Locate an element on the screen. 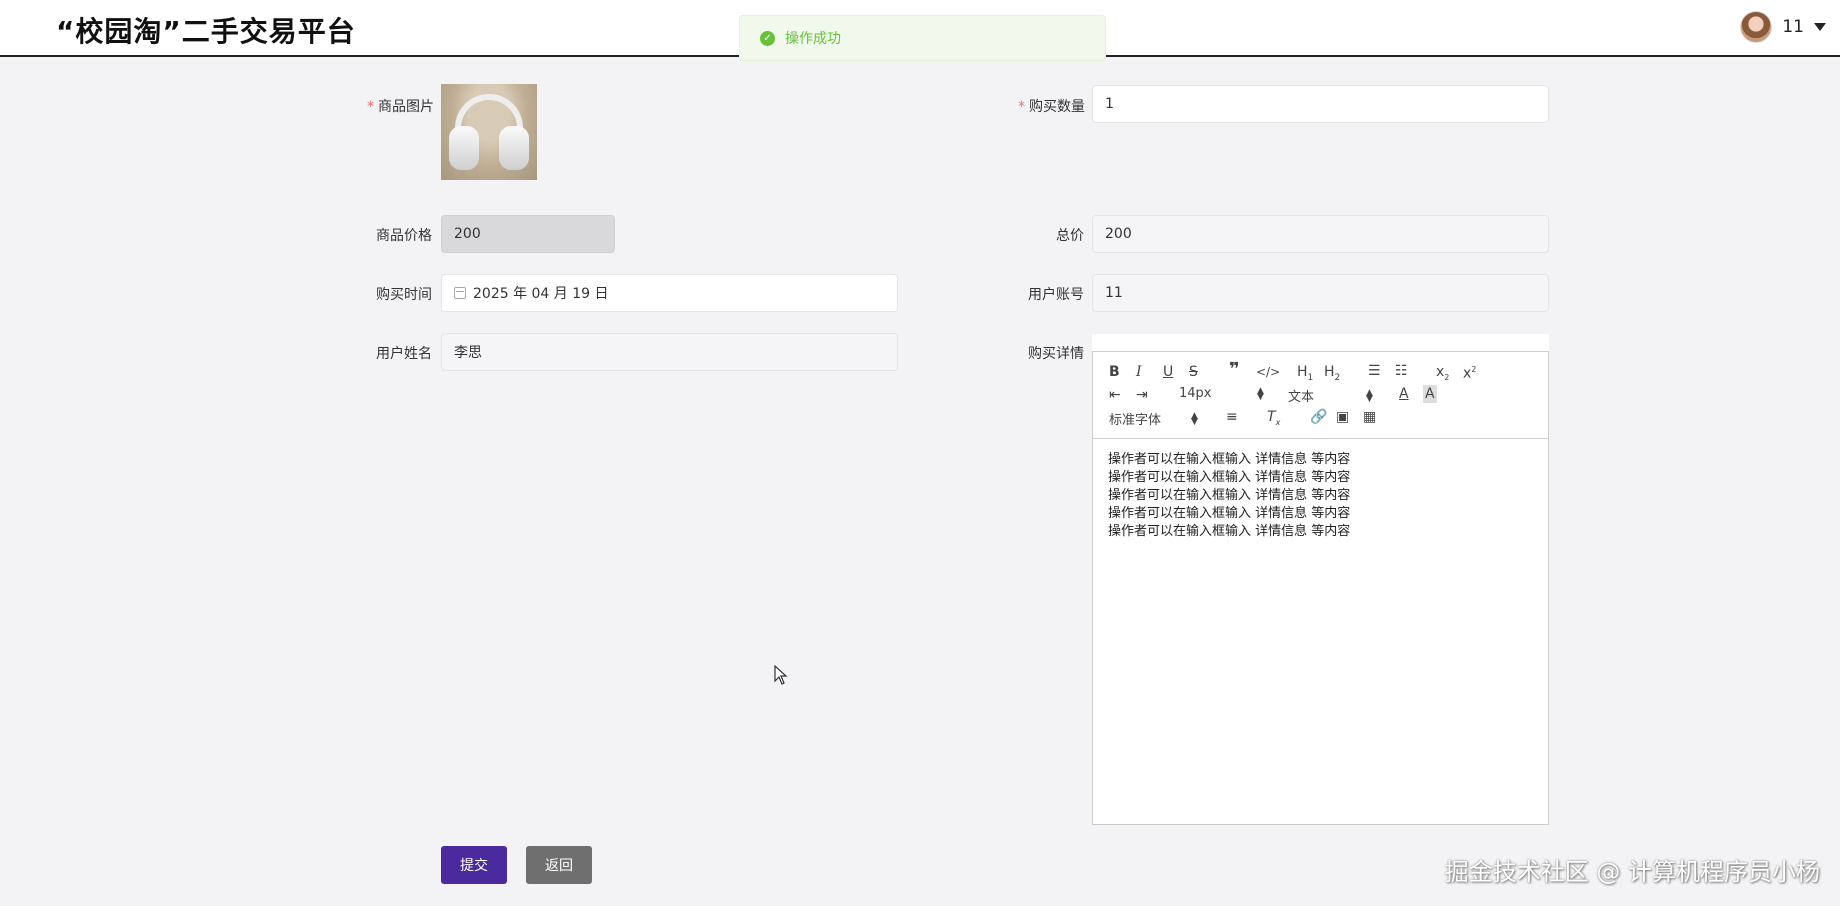 The image size is (1840, 906). submit-button: 提交 is located at coordinates (474, 865).